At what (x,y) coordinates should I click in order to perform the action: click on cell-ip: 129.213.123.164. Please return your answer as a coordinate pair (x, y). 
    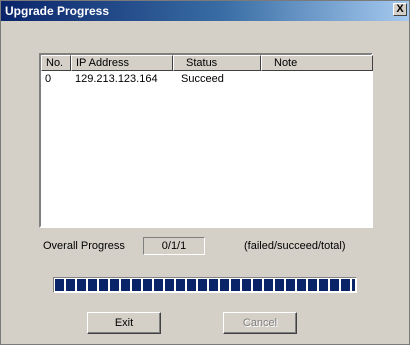
    Looking at the image, I should click on (116, 79).